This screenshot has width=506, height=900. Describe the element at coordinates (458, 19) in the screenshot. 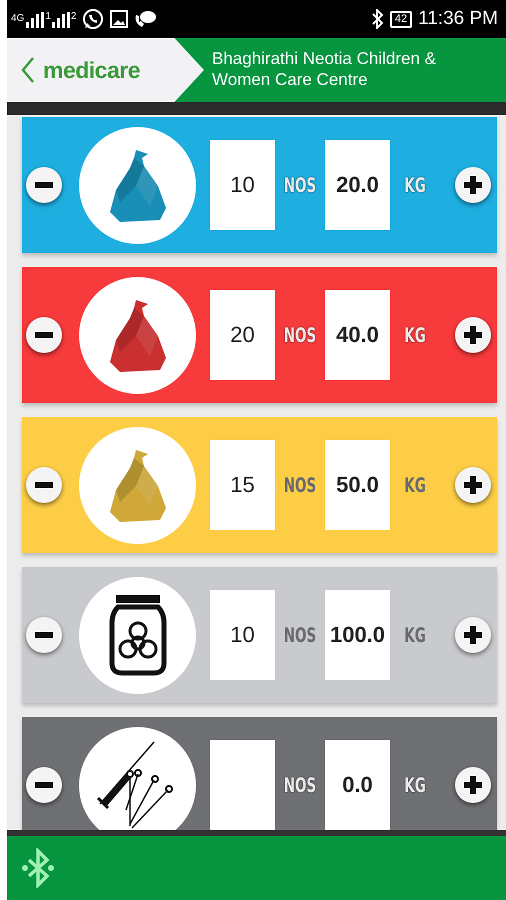

I see `clock-time: 11:36 PM` at that location.